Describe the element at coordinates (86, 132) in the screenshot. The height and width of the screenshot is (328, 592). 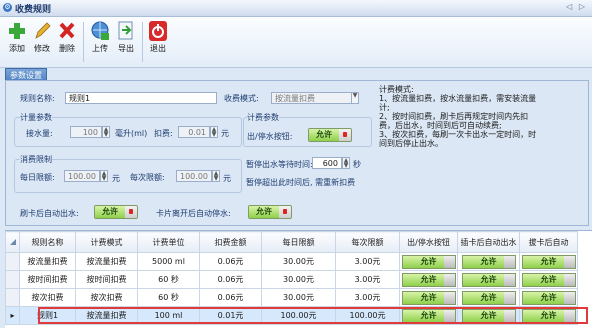
I see `water-input: 100` at that location.